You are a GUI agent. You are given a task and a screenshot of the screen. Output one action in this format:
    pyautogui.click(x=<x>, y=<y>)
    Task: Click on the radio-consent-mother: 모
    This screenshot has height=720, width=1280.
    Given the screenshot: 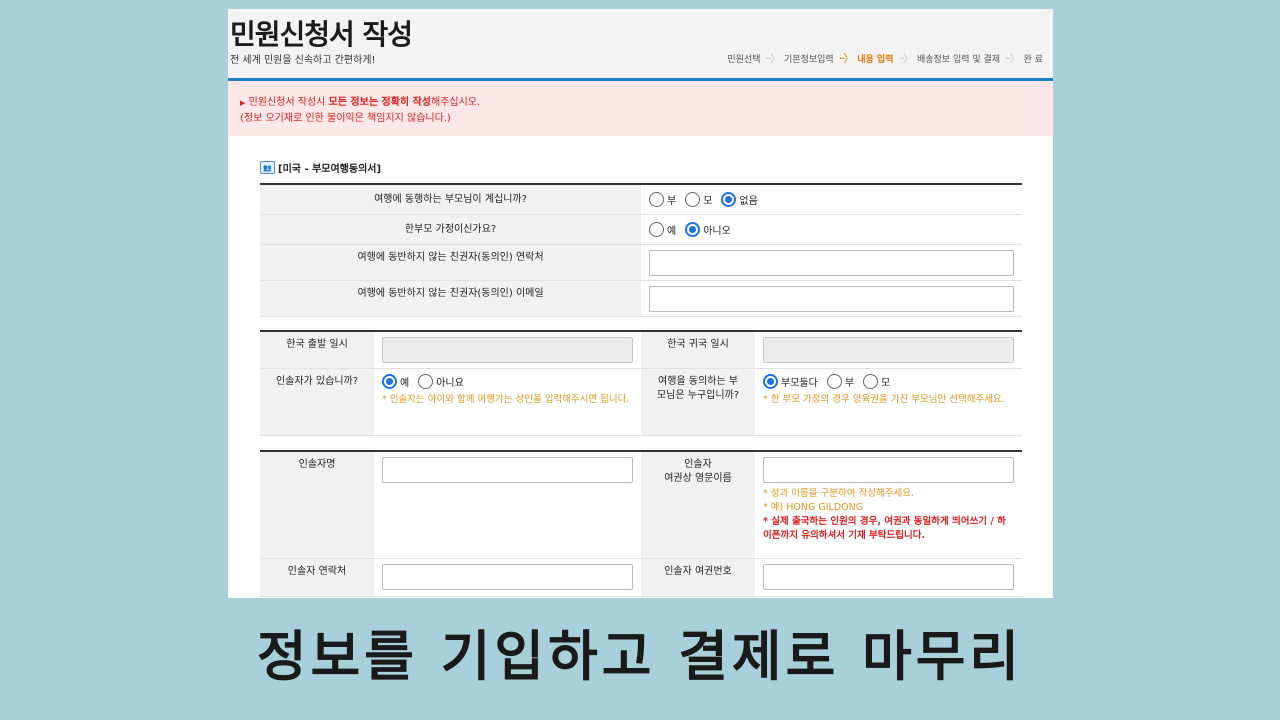 What is the action you would take?
    pyautogui.click(x=876, y=381)
    